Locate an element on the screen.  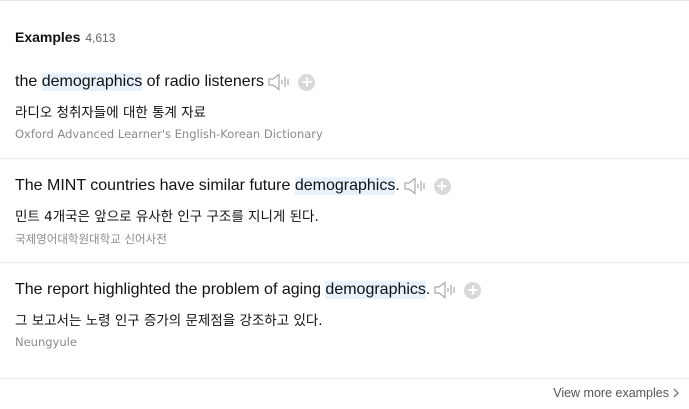
examples-header: Examples 4,613 is located at coordinates (65, 37).